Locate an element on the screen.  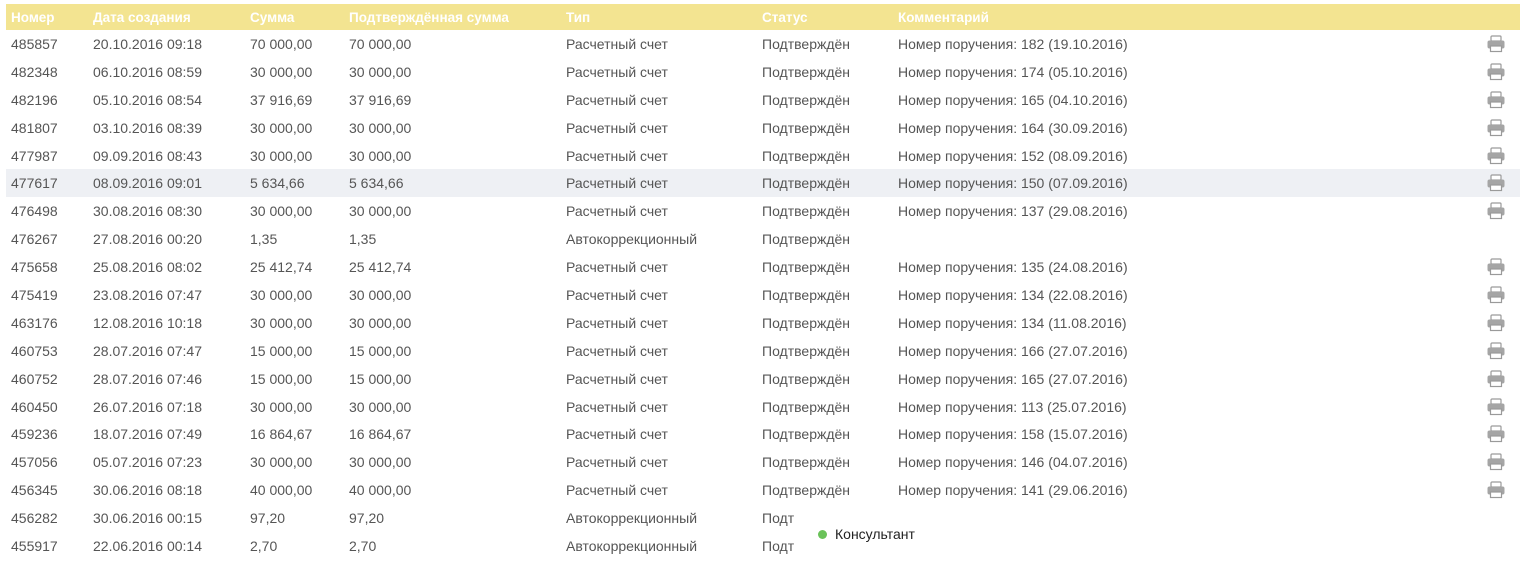
online-status-dot is located at coordinates (822, 534).